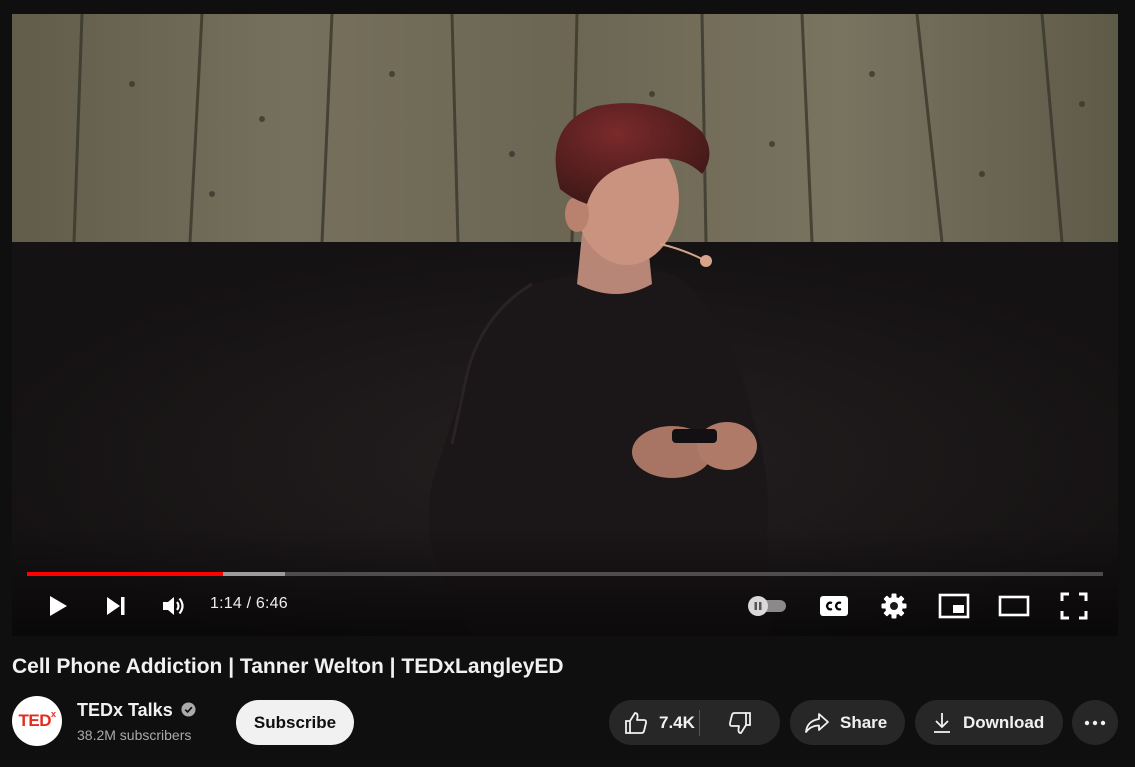  I want to click on share-icon, so click(817, 722).